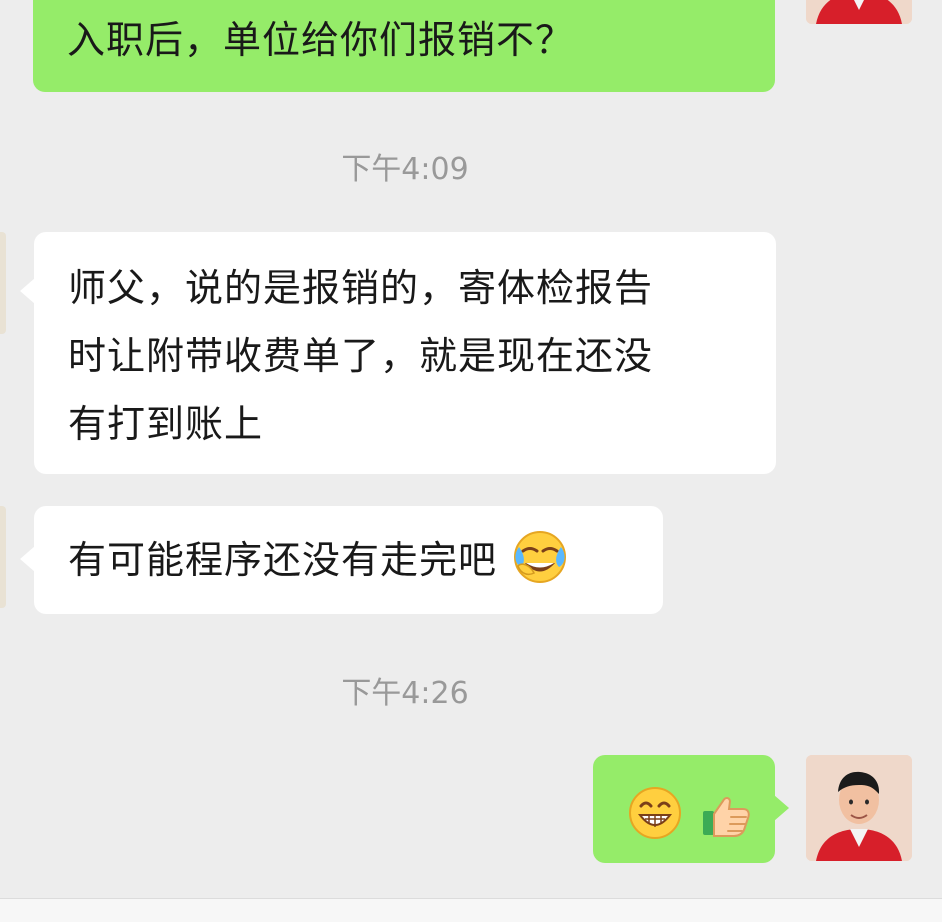 Image resolution: width=942 pixels, height=922 pixels. What do you see at coordinates (405, 169) in the screenshot?
I see `timestamp: 下午4:09` at bounding box center [405, 169].